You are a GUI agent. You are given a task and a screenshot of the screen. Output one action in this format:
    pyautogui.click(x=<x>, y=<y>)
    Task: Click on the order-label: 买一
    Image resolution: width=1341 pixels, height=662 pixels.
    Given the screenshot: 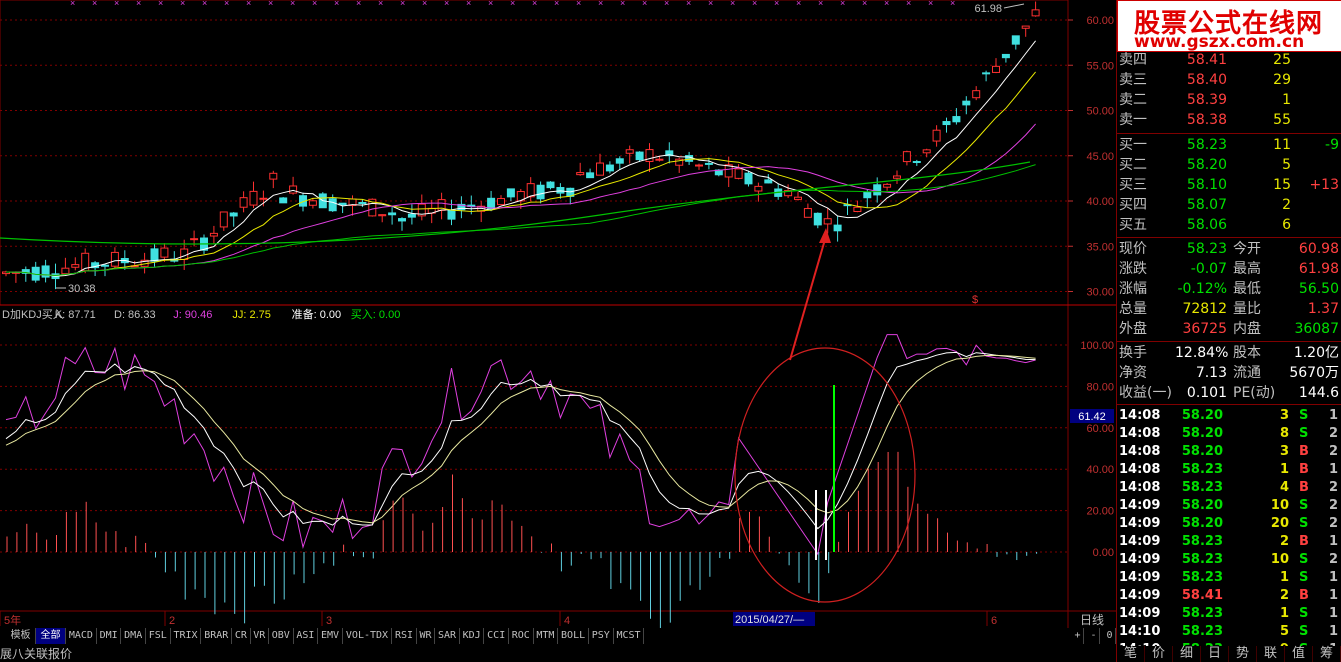 What is the action you would take?
    pyautogui.click(x=1133, y=145)
    